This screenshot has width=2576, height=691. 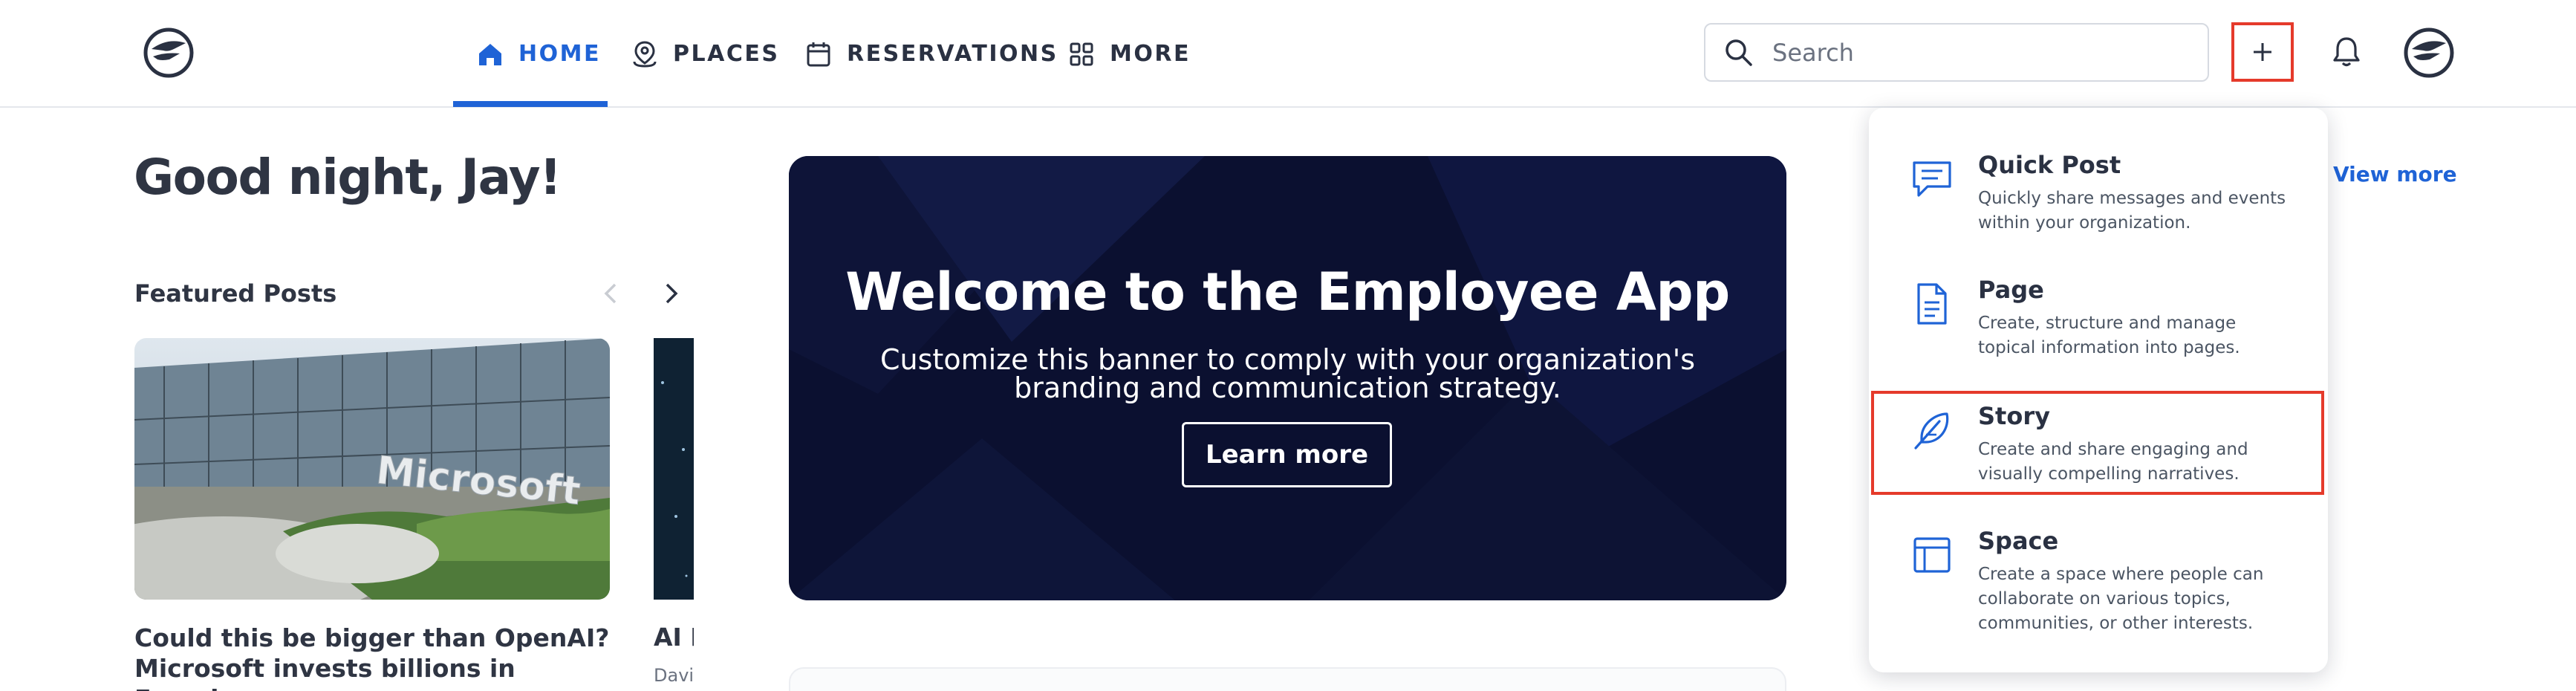 What do you see at coordinates (530, 104) in the screenshot?
I see `nav-active-indicator` at bounding box center [530, 104].